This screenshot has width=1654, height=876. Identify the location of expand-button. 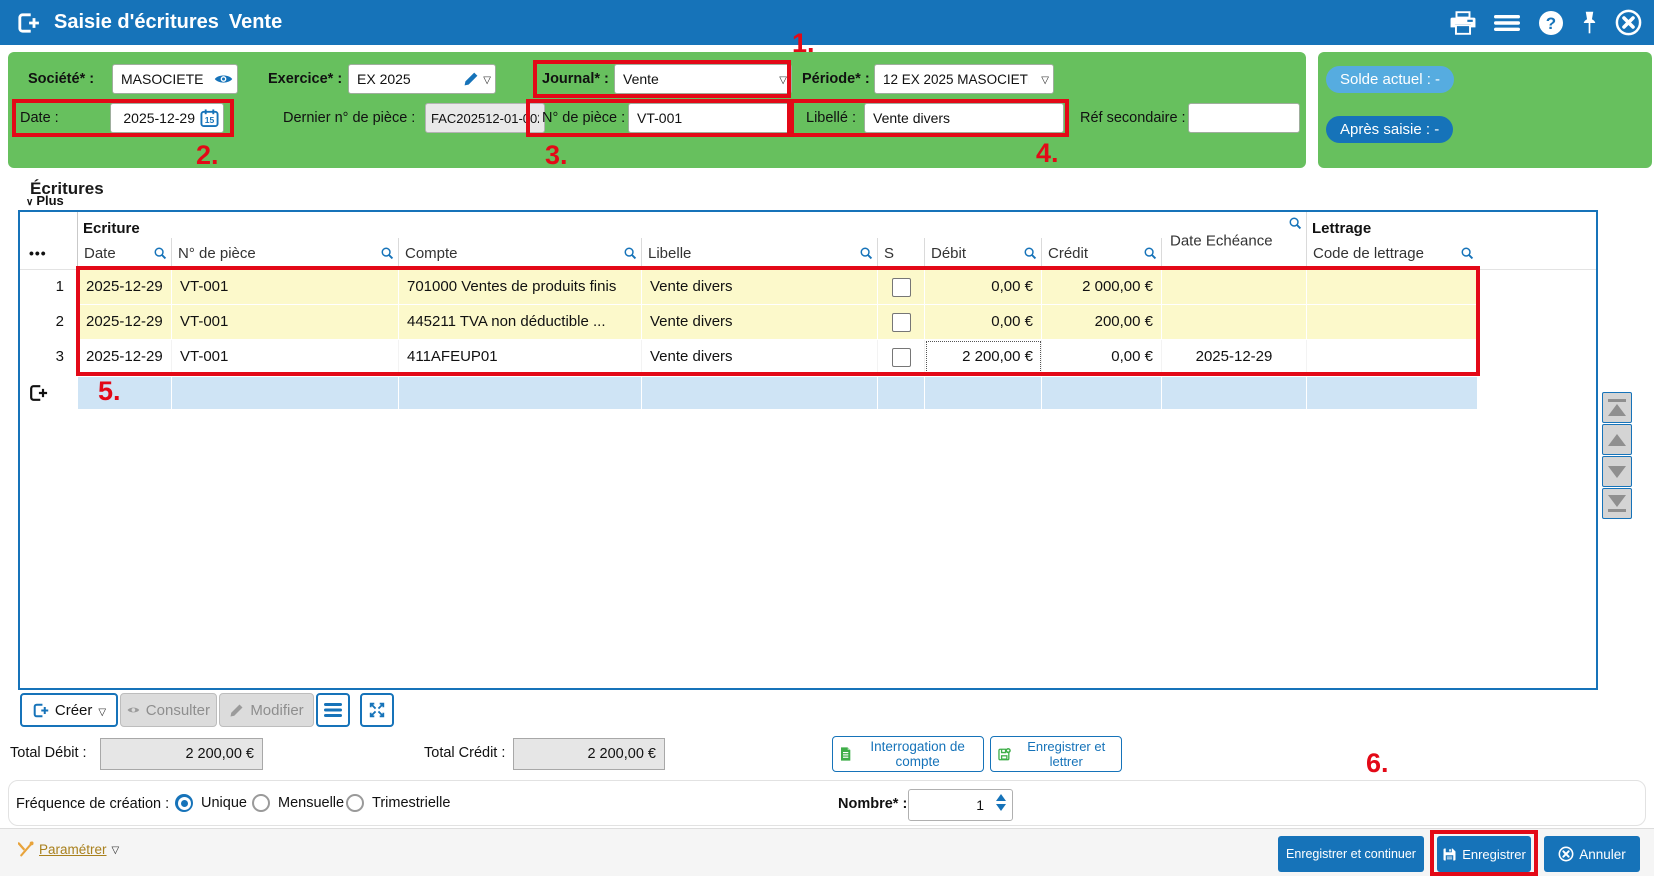
(377, 710).